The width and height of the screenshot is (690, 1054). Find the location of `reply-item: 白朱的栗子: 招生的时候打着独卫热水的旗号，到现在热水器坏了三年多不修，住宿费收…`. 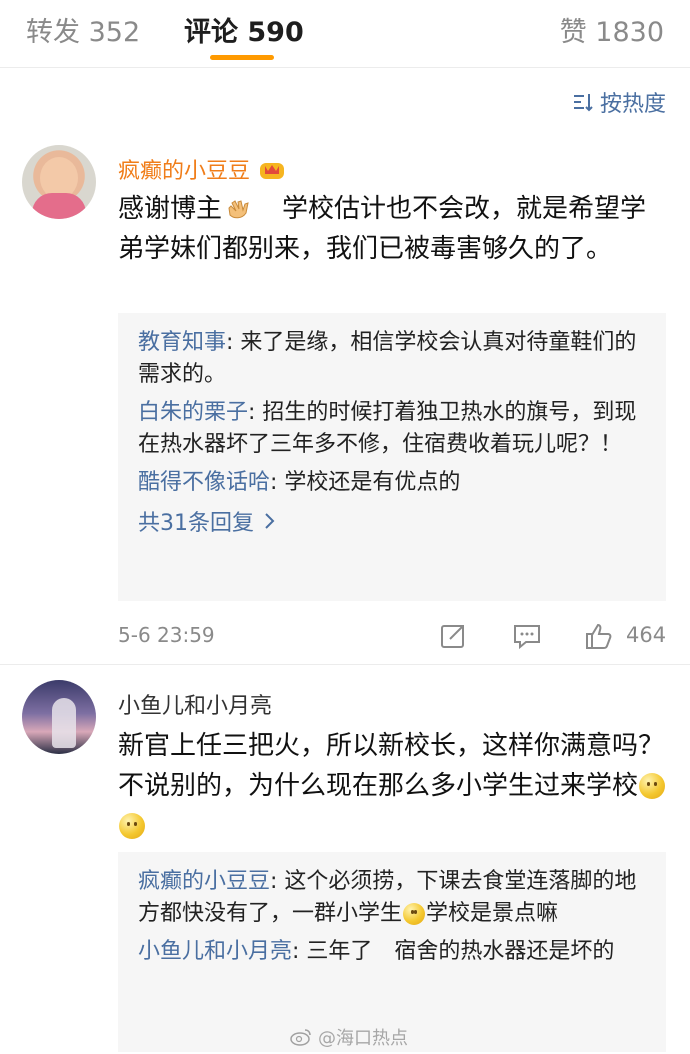

reply-item: 白朱的栗子: 招生的时候打着独卫热水的旗号，到现在热水器坏了三年多不修，住宿费收… is located at coordinates (393, 429).